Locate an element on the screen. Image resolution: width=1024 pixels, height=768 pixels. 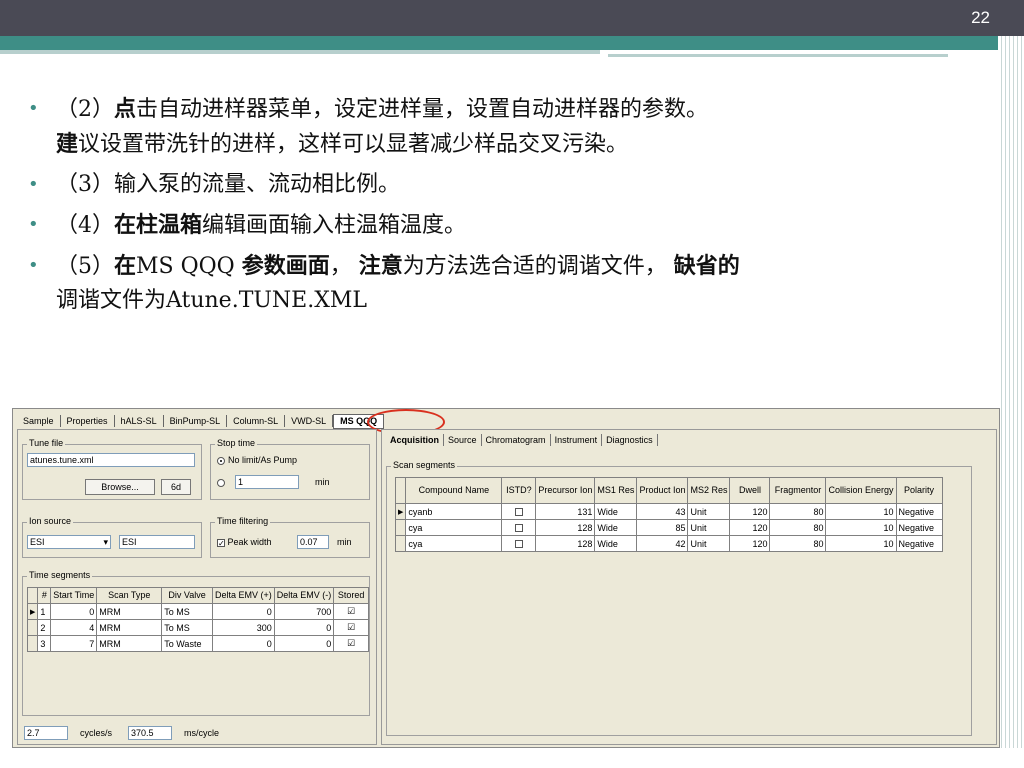
chevron-down-icon: ▾ is located at coordinates (105, 542).